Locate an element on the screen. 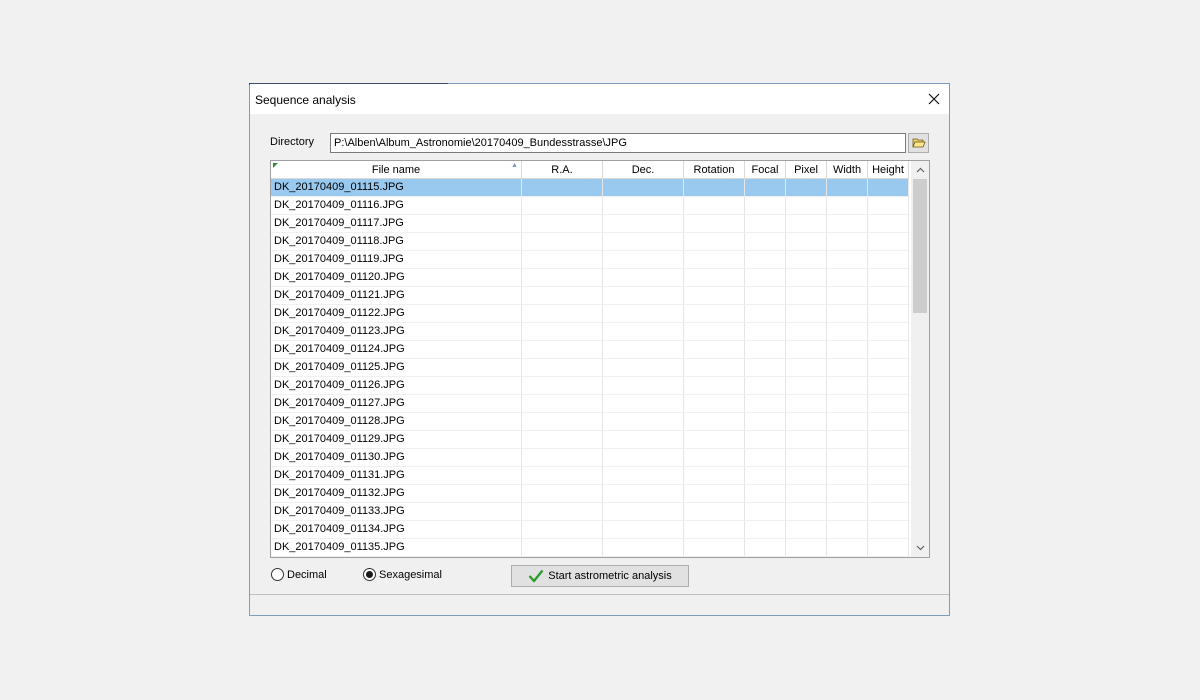 This screenshot has width=1200, height=700. table-row: DK_20170409_01118.JPG is located at coordinates (590, 242).